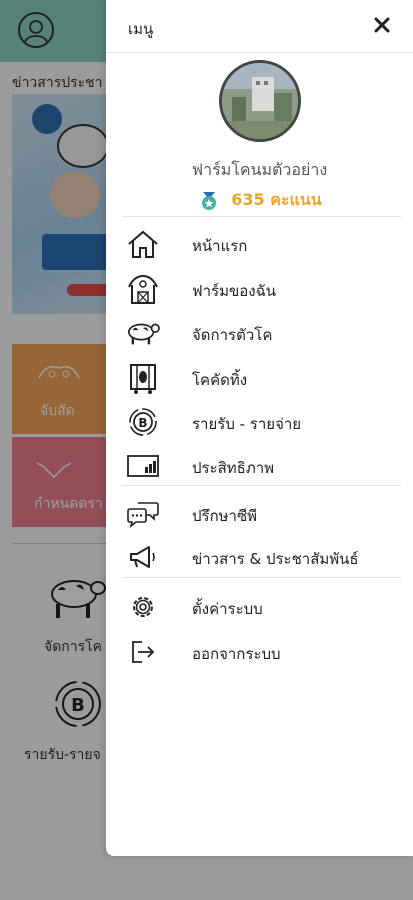 This screenshot has height=900, width=413. What do you see at coordinates (141, 29) in the screenshot?
I see `drawer-title: เมนู` at bounding box center [141, 29].